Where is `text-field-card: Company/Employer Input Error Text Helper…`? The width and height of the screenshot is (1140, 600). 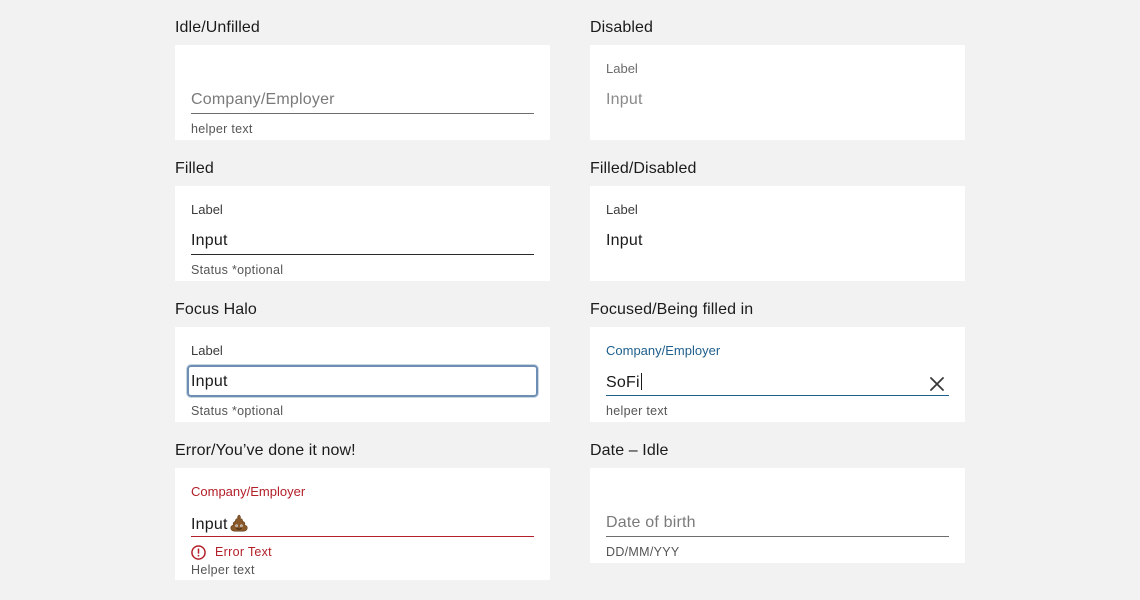 text-field-card: Company/Employer Input Error Text Helper… is located at coordinates (362, 524).